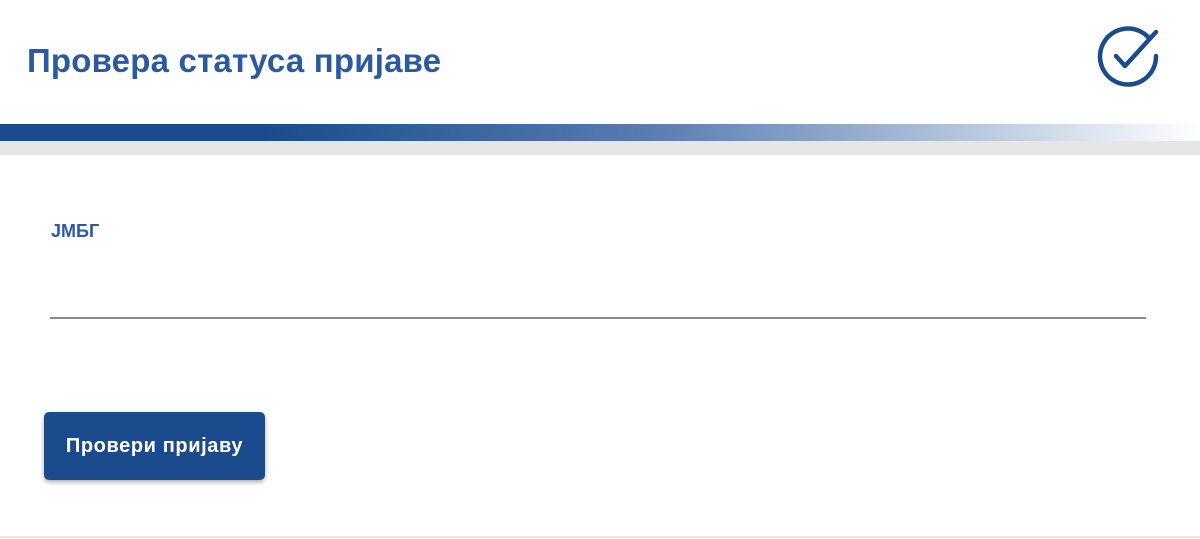  What do you see at coordinates (600, 148) in the screenshot?
I see `header-shadow-band` at bounding box center [600, 148].